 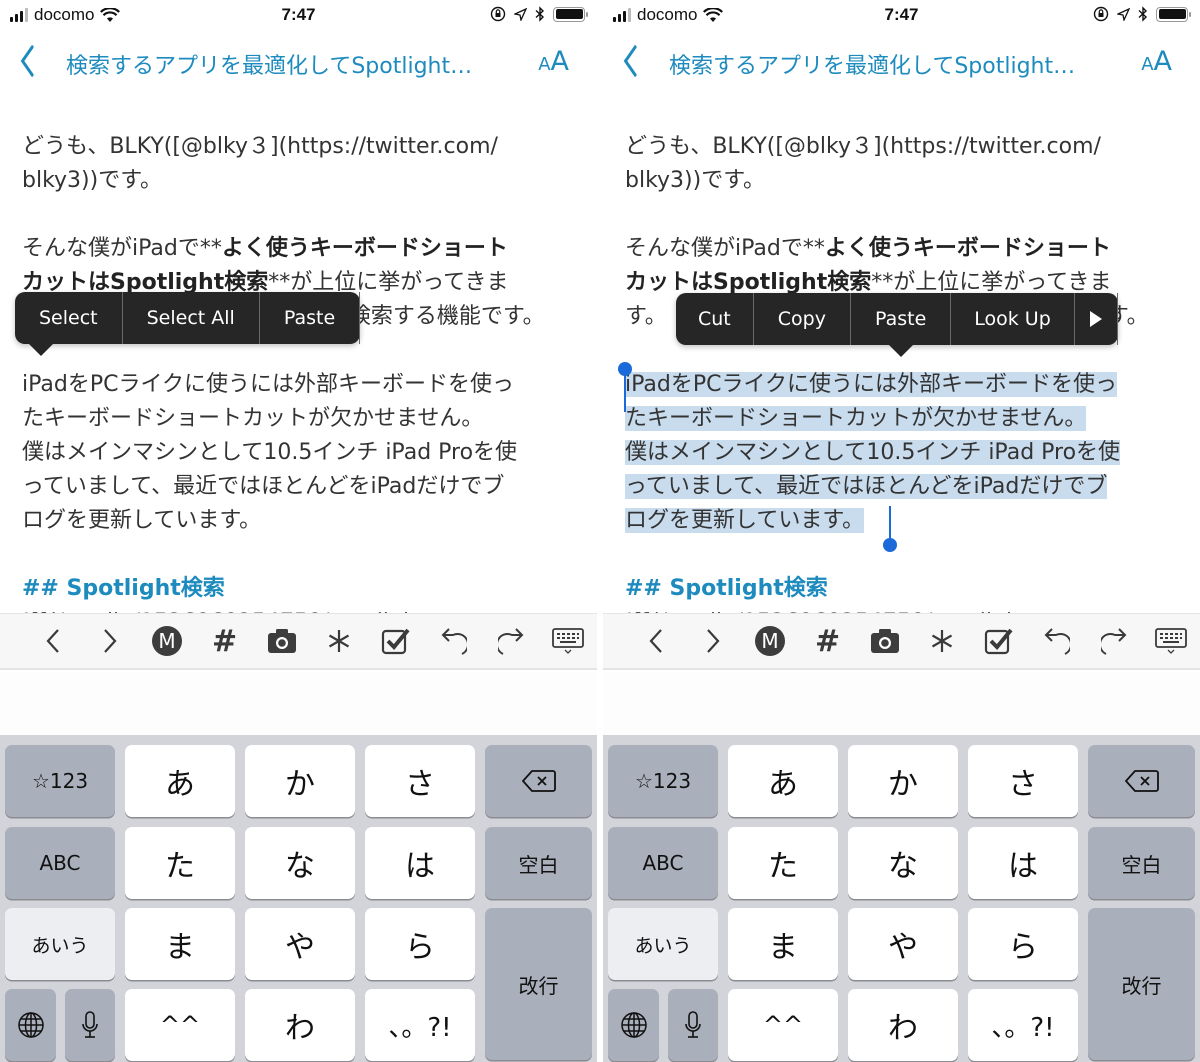 I want to click on key-label: あ, so click(x=783, y=784).